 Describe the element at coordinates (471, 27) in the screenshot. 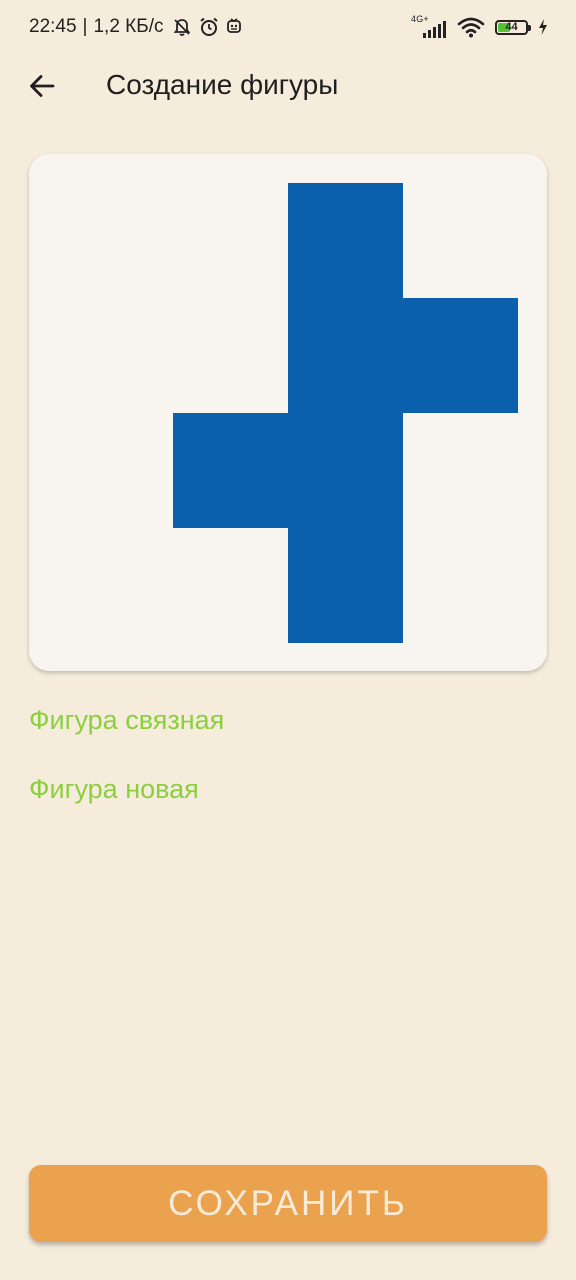

I see `wifi-icon` at that location.